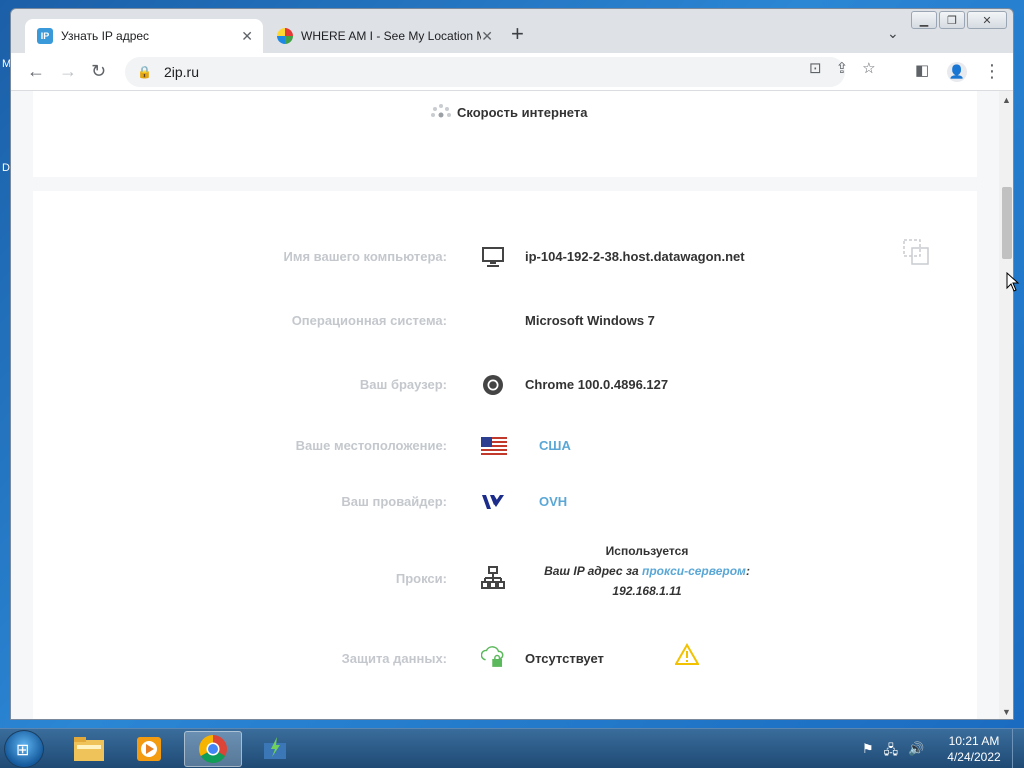 This screenshot has height=768, width=1024. I want to click on os-label: Операционная система:, so click(369, 320).